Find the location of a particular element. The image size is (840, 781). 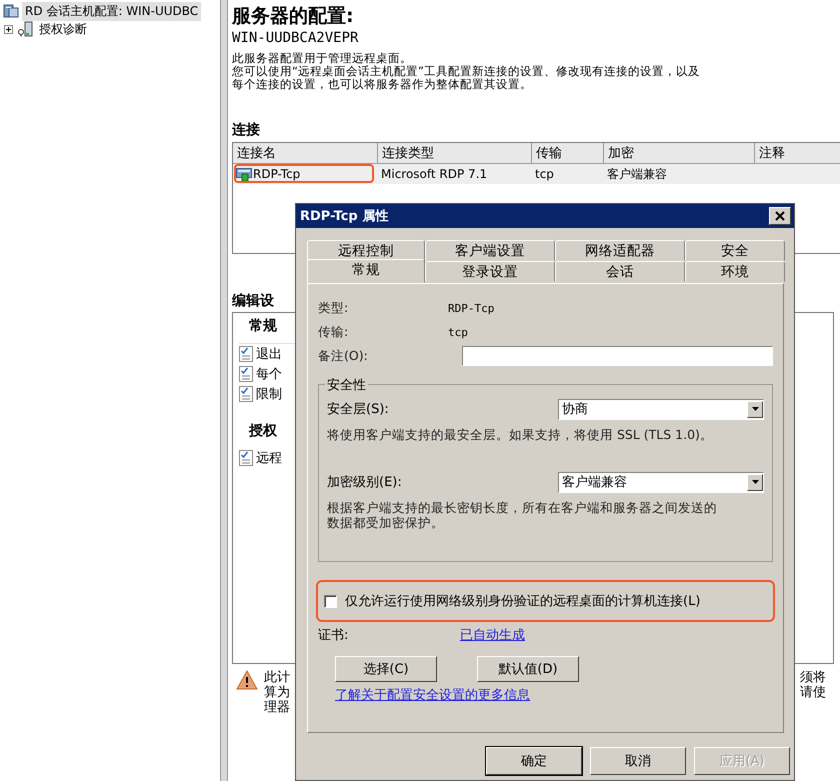

warning-text: 须将 请使 is located at coordinates (813, 686).